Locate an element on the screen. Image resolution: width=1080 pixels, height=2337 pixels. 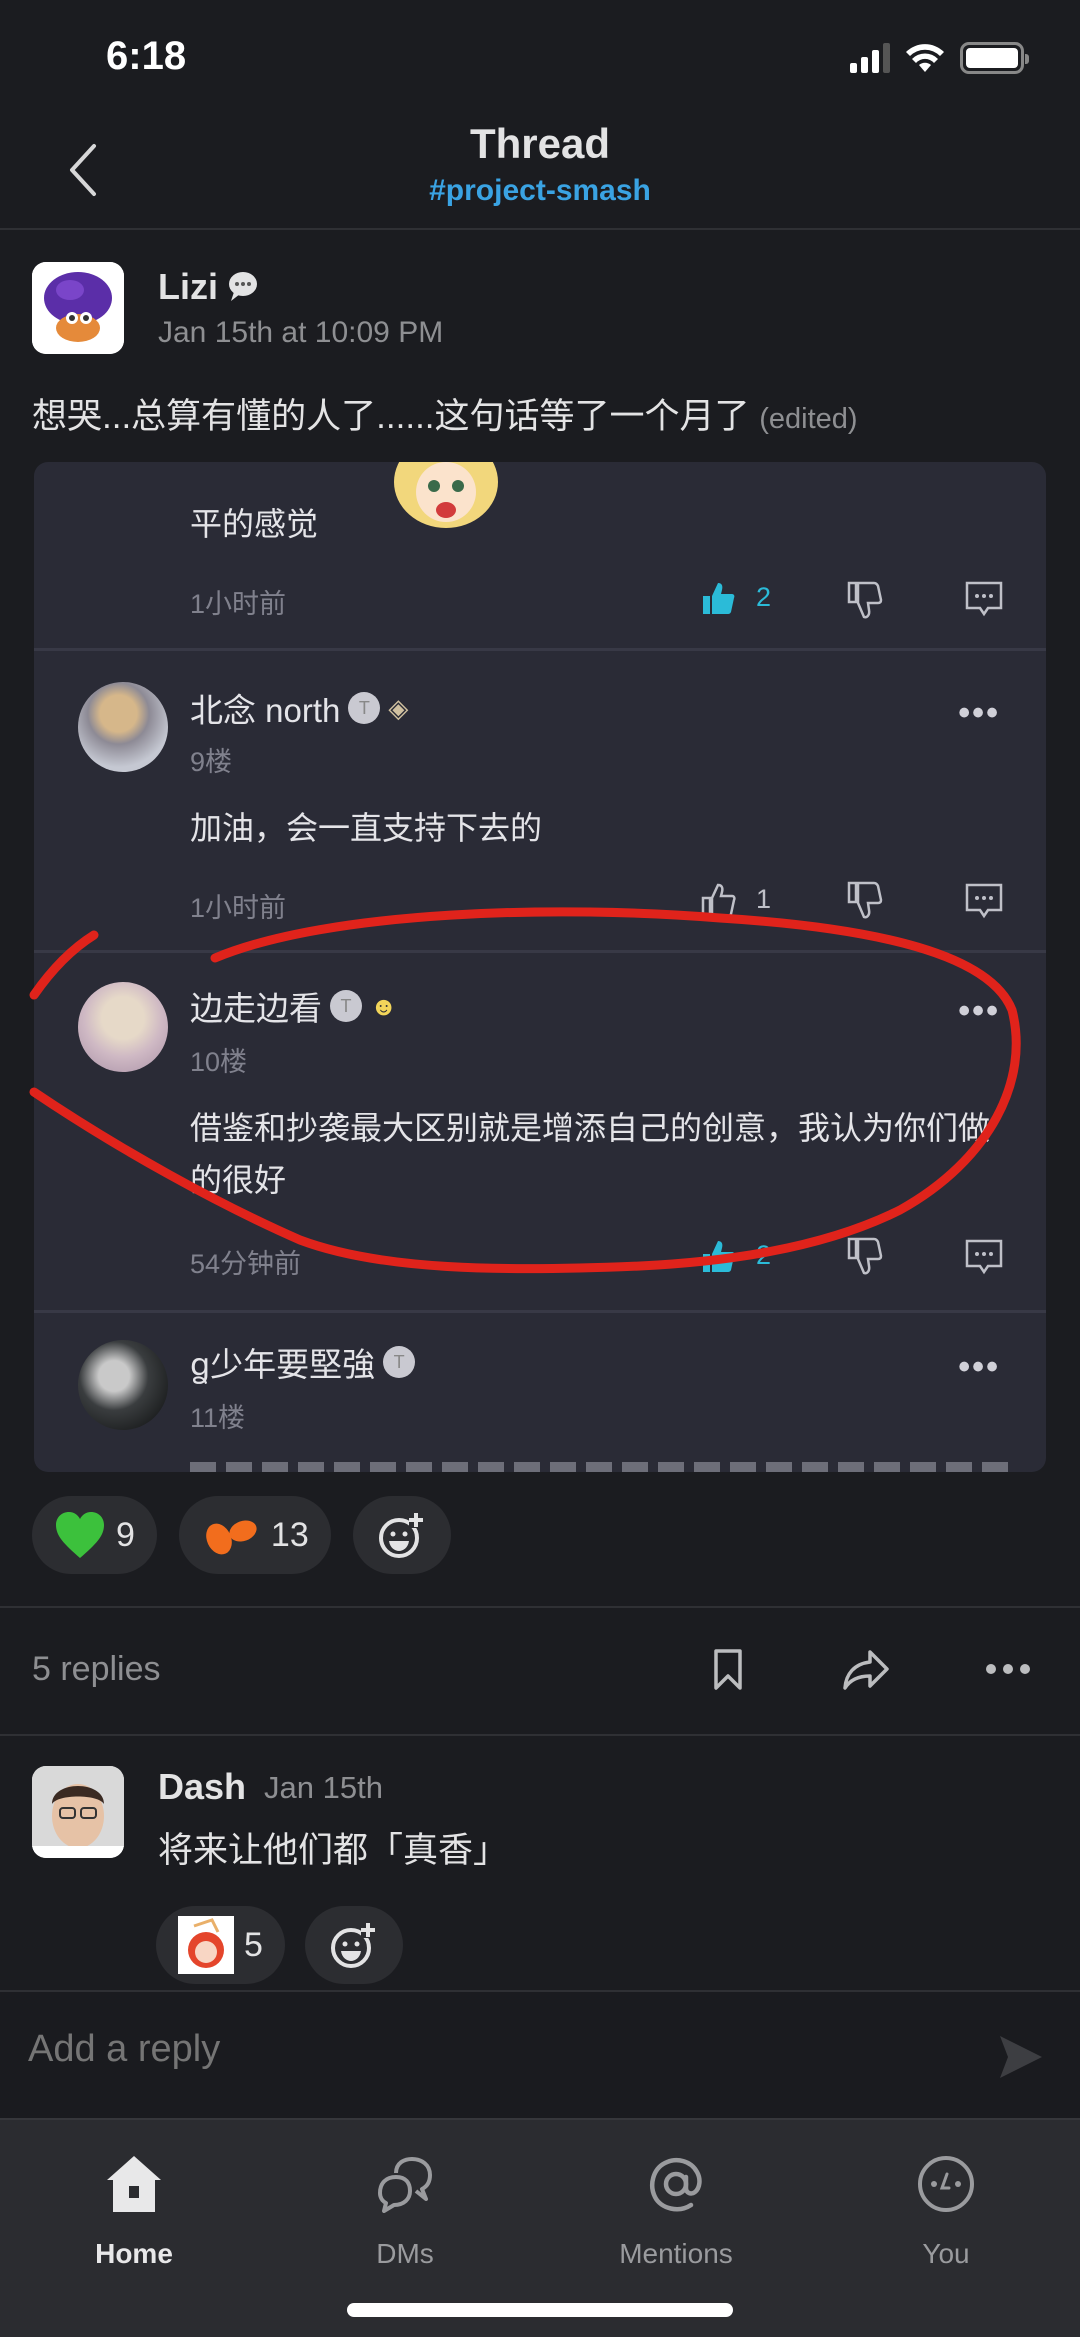
commenter-name: ꬶ少年要堅強 T is located at coordinates (303, 1362).